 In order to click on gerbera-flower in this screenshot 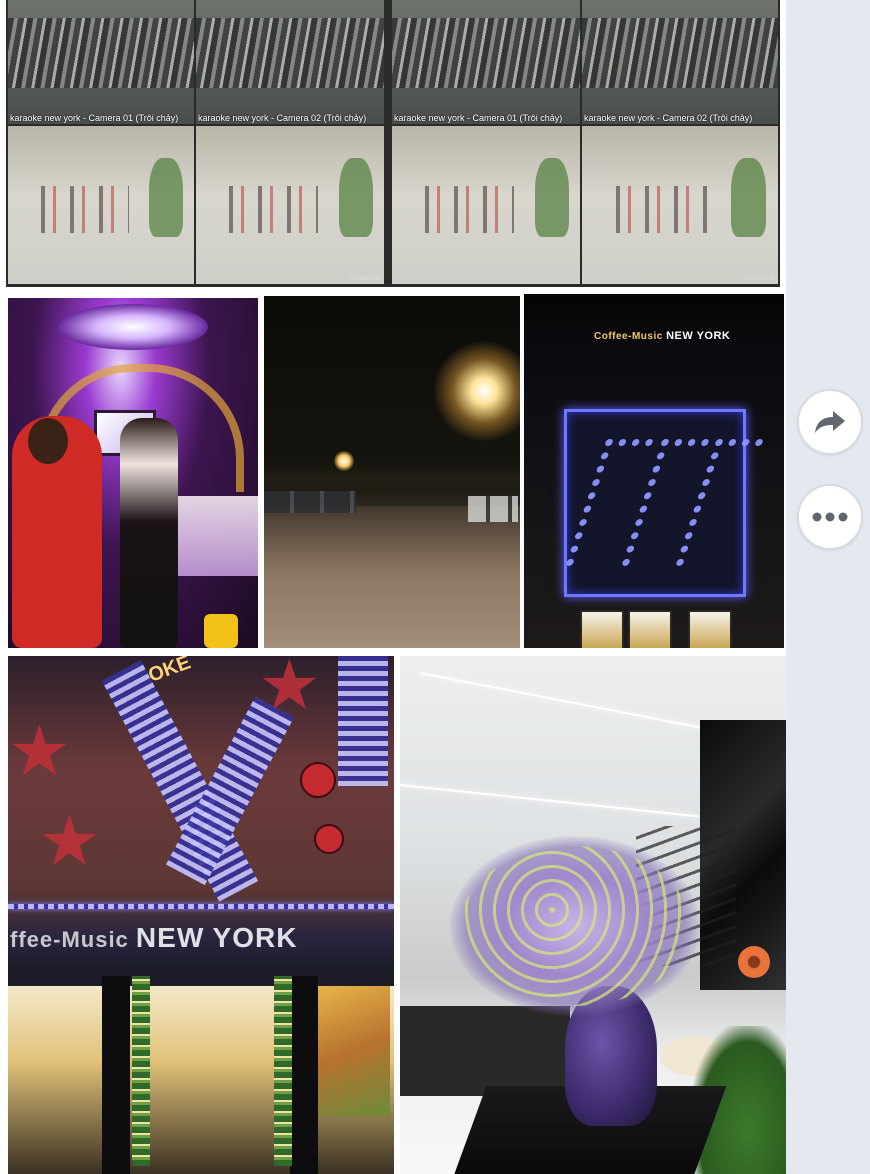, I will do `click(754, 962)`.